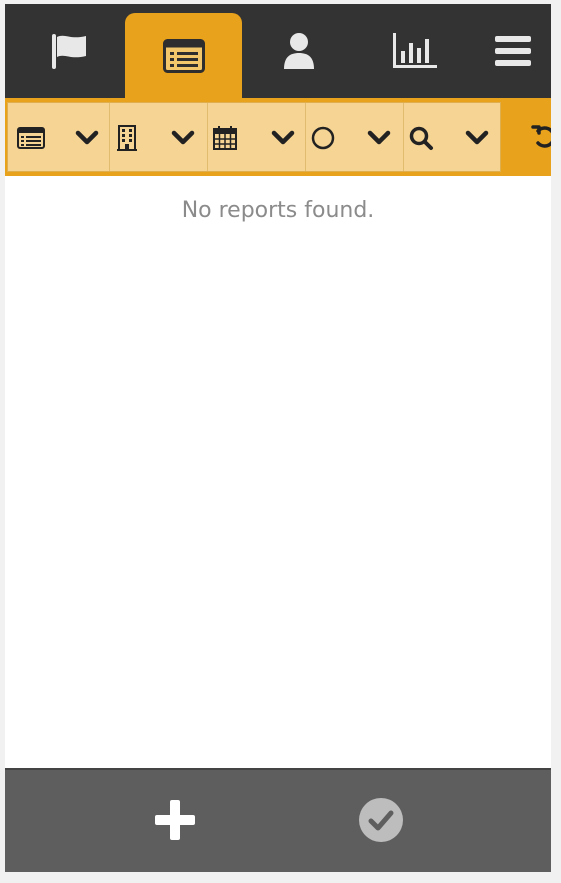 The height and width of the screenshot is (883, 561). Describe the element at coordinates (225, 138) in the screenshot. I see `calendar-icon` at that location.